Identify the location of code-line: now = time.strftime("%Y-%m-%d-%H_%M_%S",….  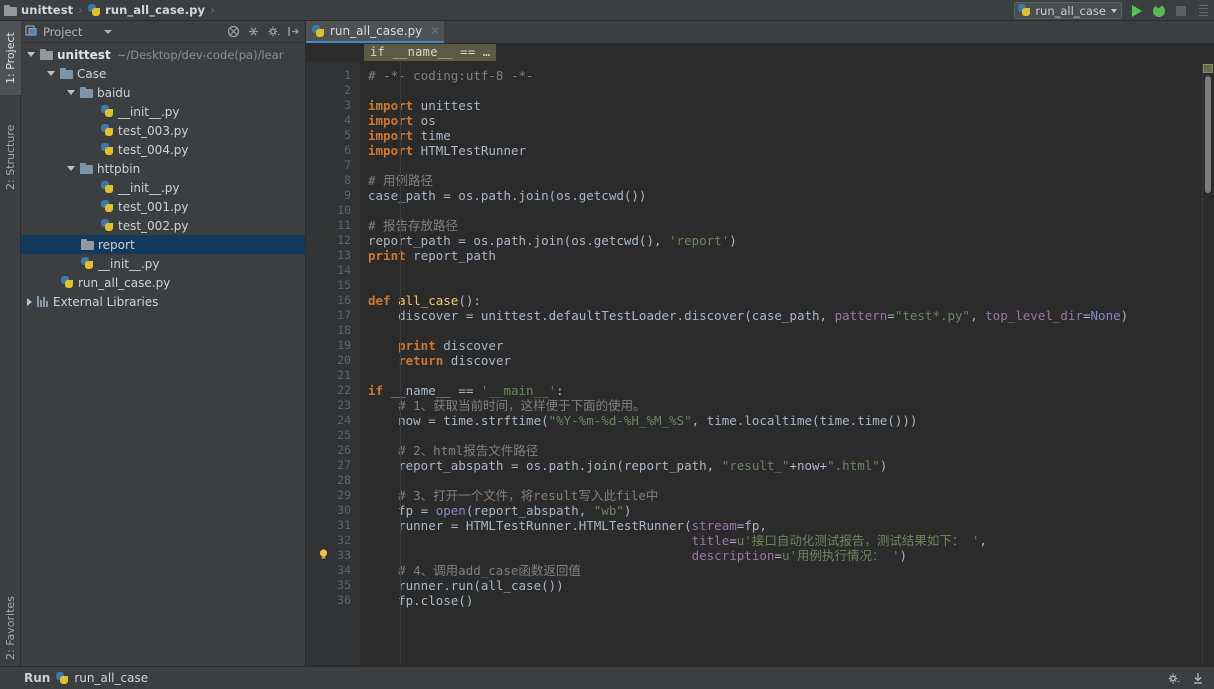
(787, 420).